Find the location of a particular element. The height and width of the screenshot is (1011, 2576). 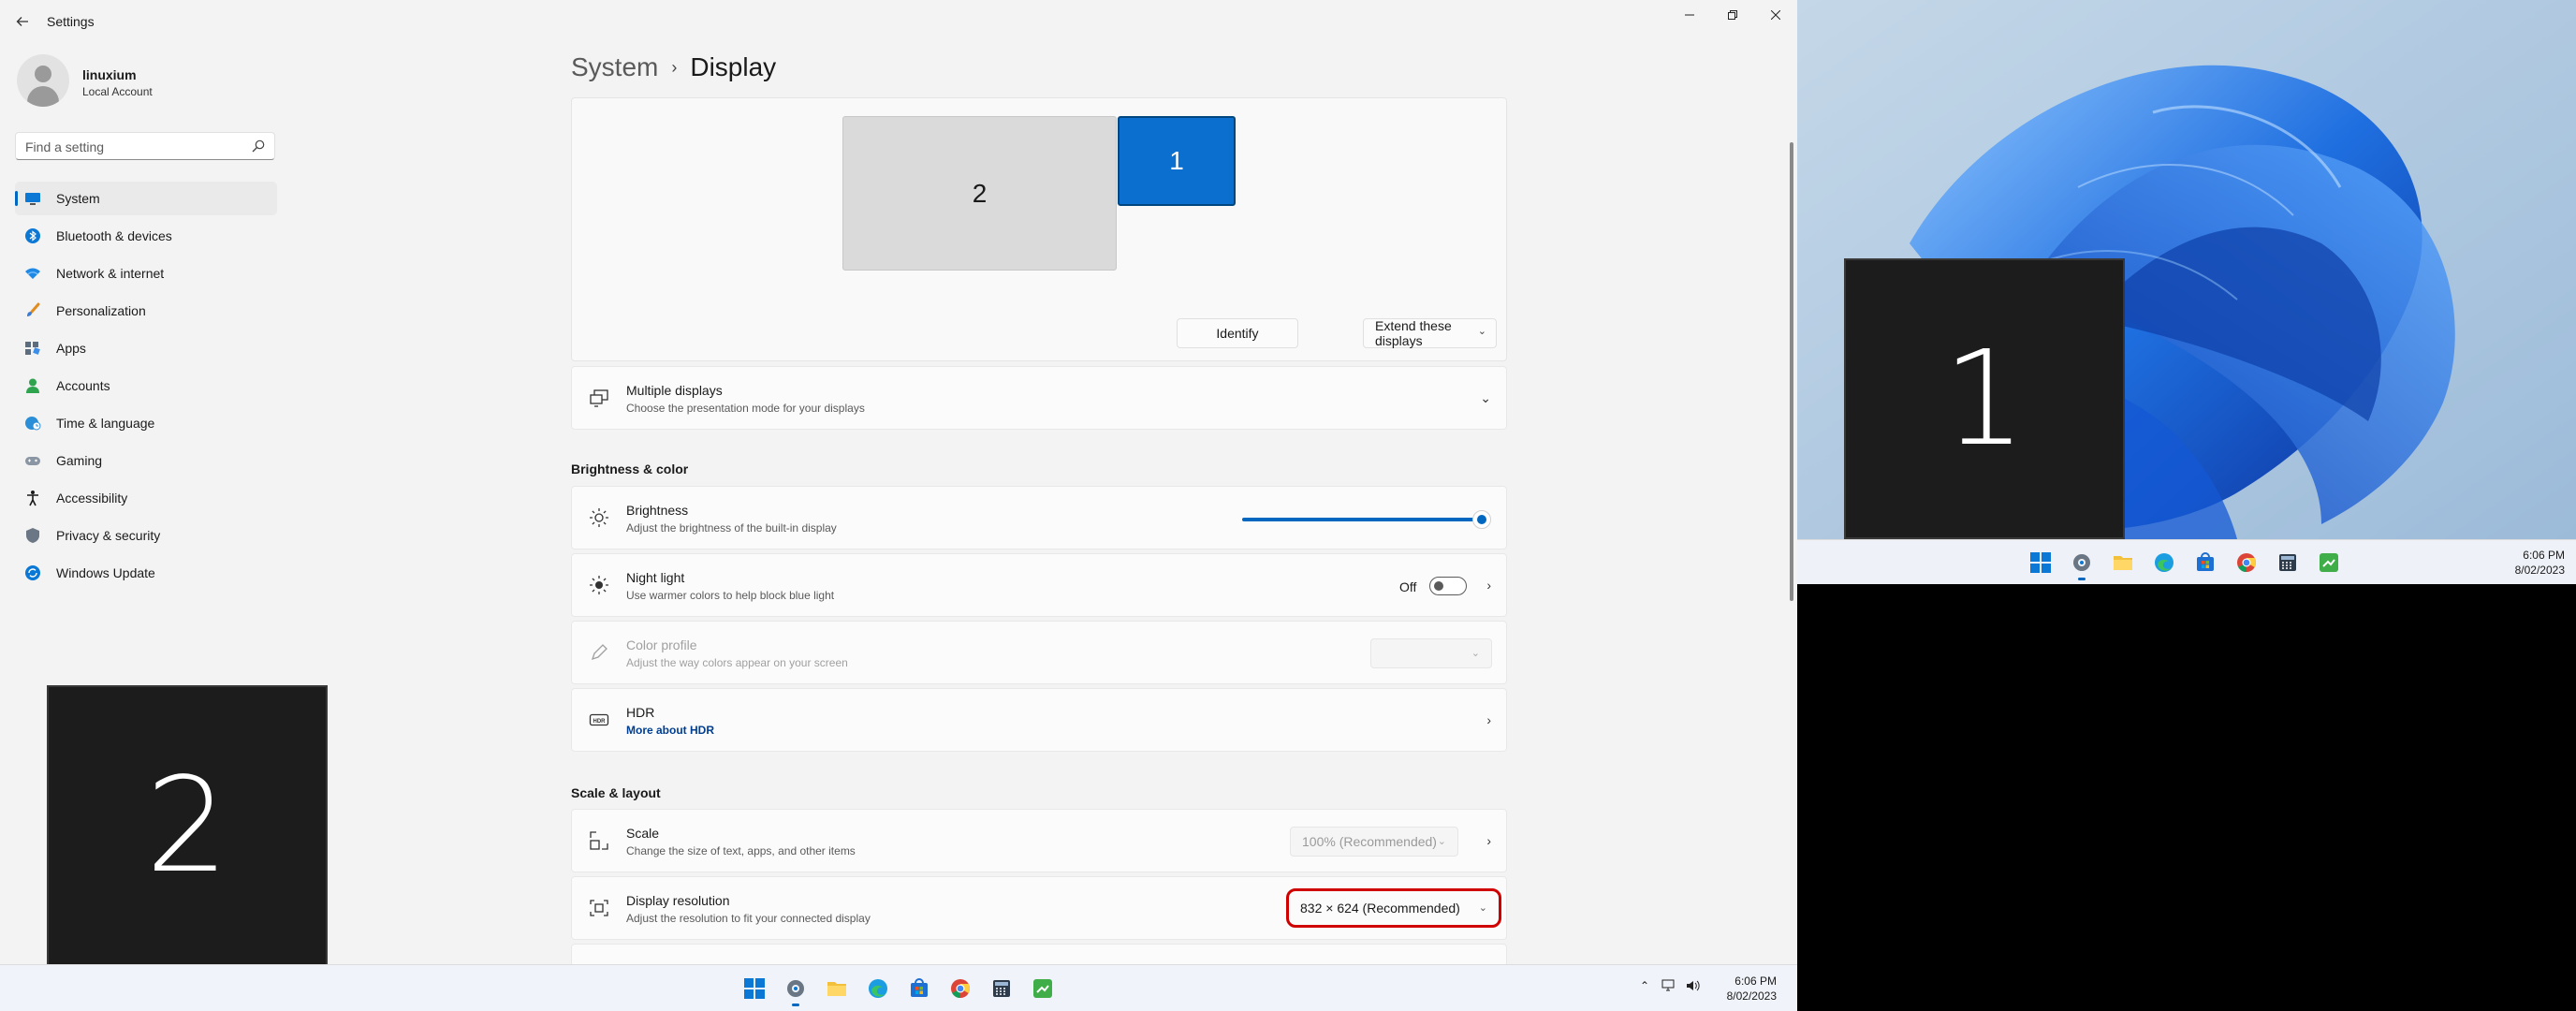

sidebar-item-bluetooth: Bluetooth & devices is located at coordinates (146, 236).